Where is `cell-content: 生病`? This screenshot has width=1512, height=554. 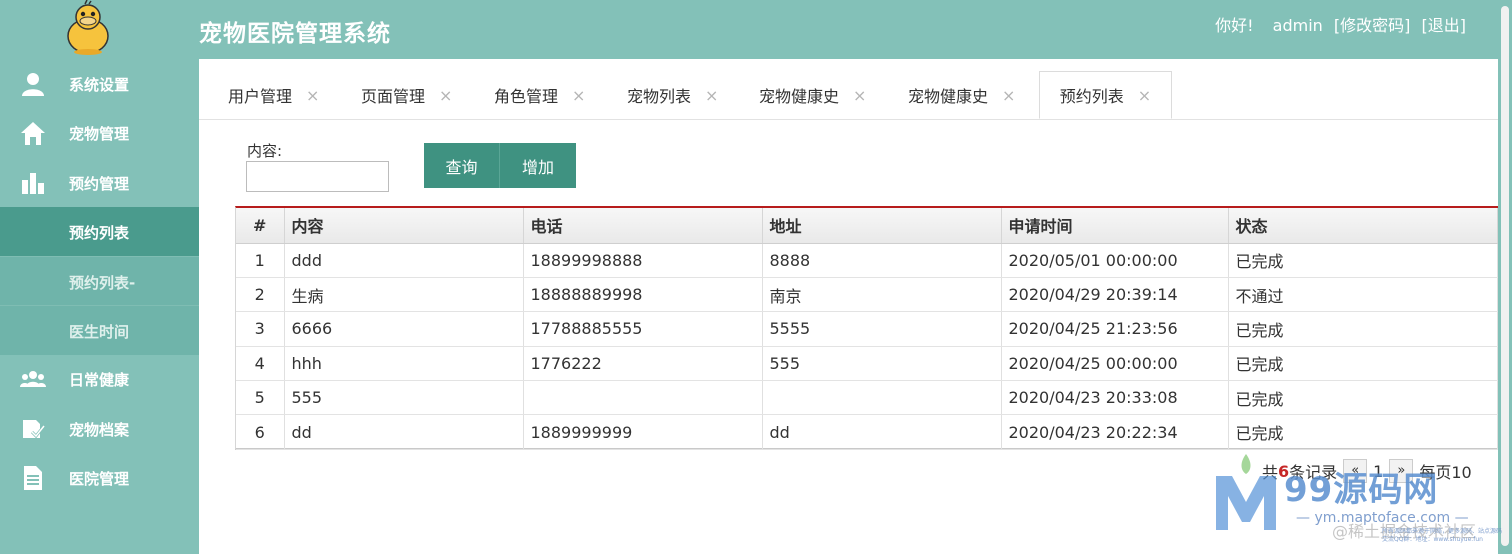 cell-content: 生病 is located at coordinates (404, 295).